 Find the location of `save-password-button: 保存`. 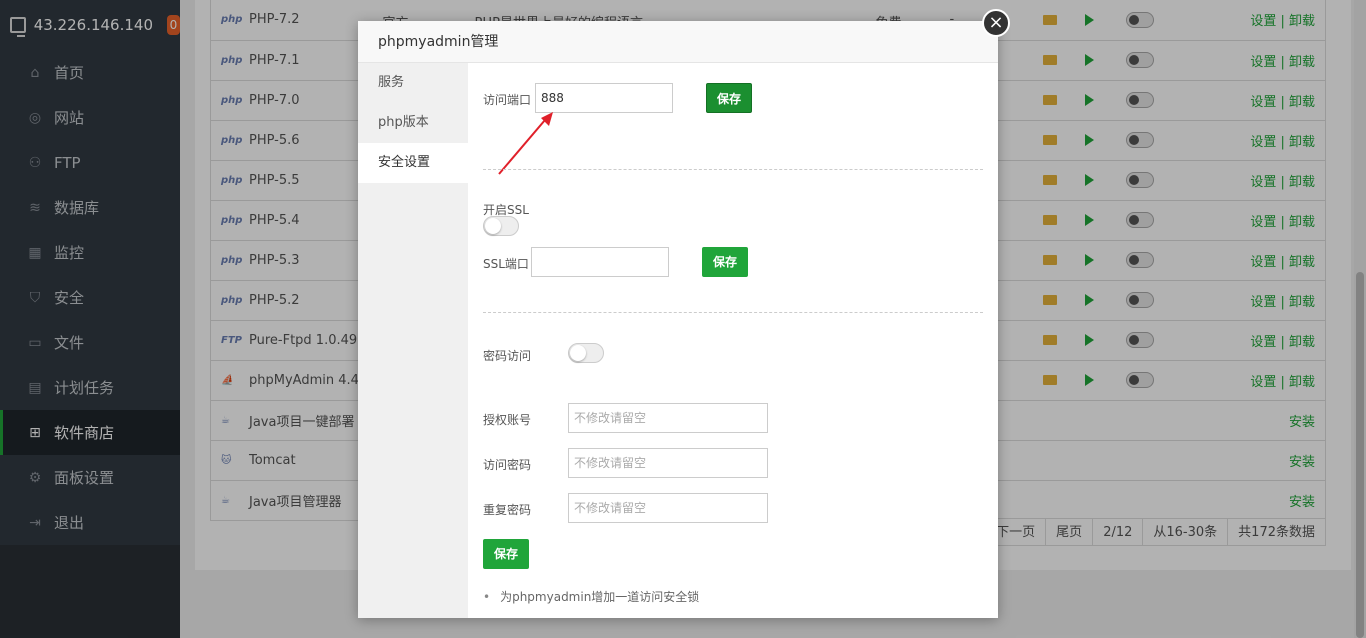

save-password-button: 保存 is located at coordinates (506, 554).